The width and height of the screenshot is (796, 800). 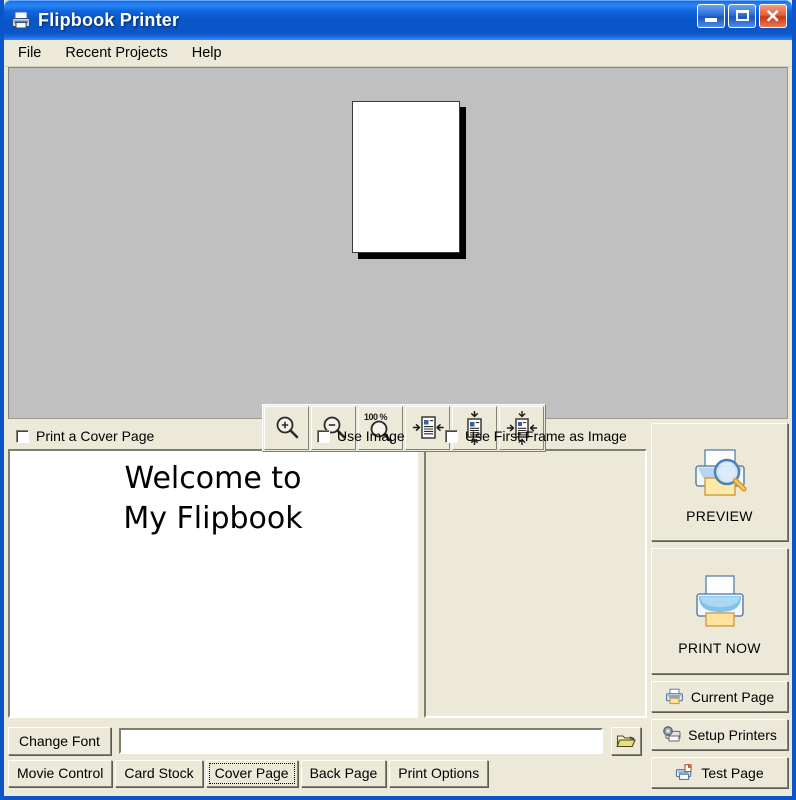 I want to click on cover-image-panel, so click(x=535, y=583).